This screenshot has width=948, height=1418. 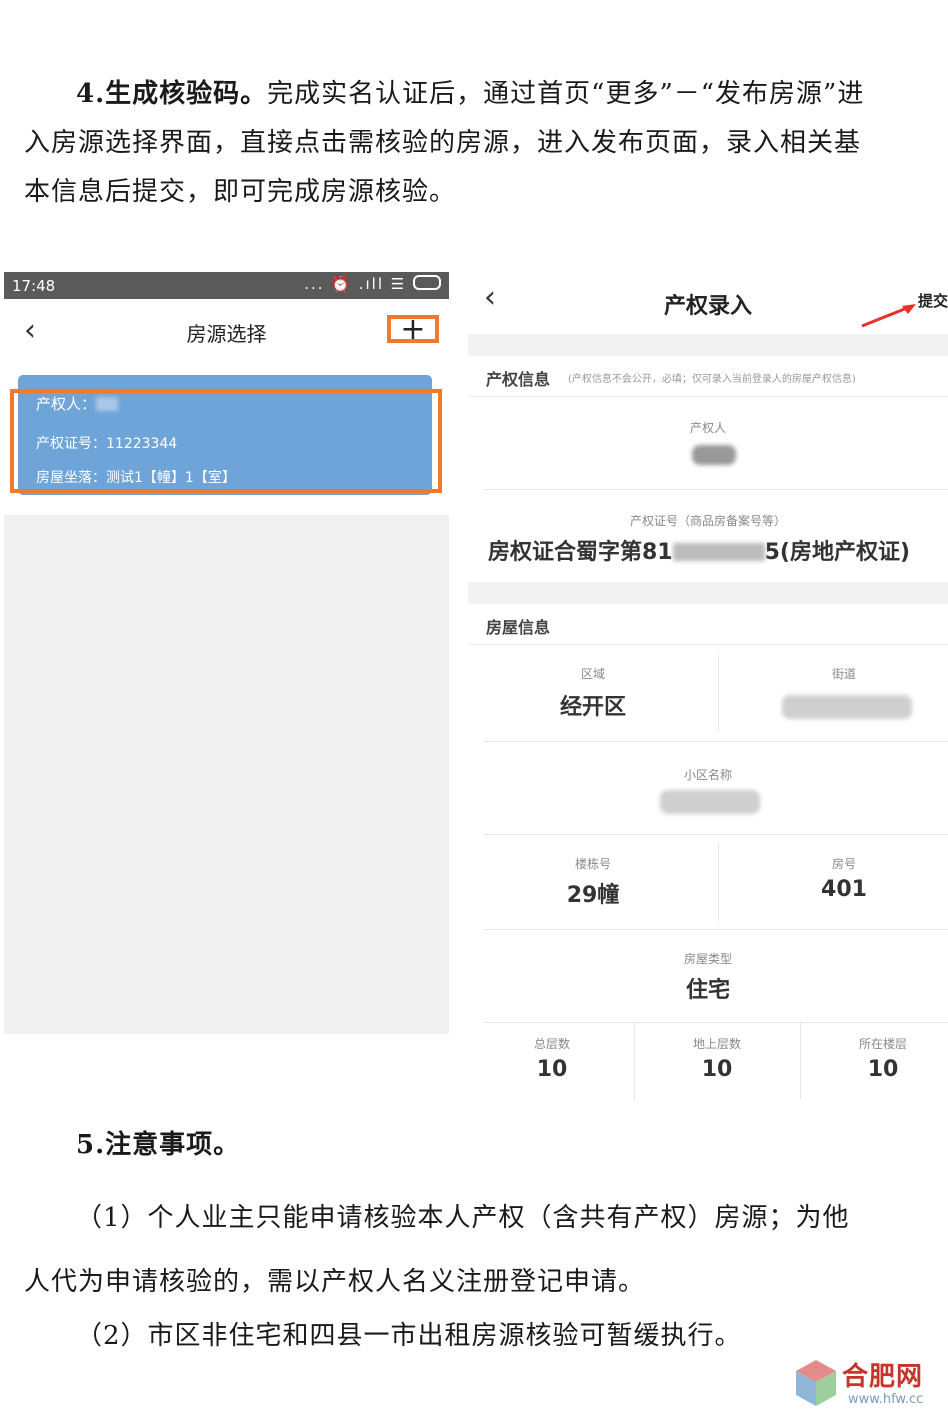 What do you see at coordinates (158, 1145) in the screenshot?
I see `section5-heading: 5.注意事项。` at bounding box center [158, 1145].